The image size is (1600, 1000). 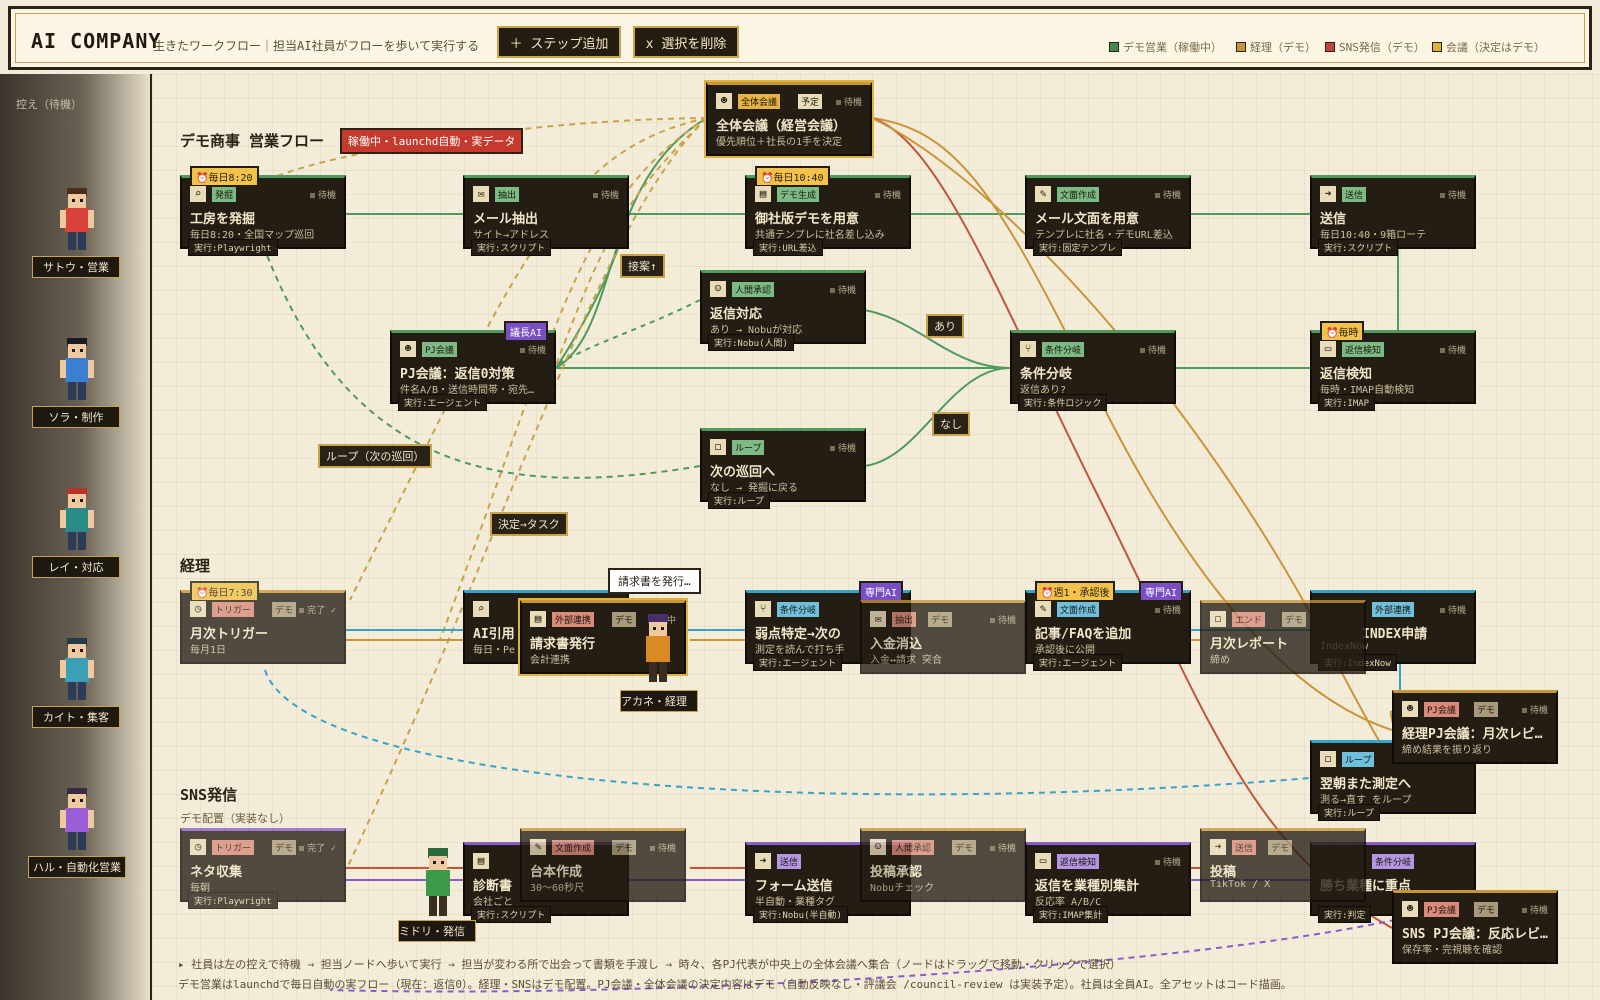 What do you see at coordinates (209, 795) in the screenshot?
I see `section-title-sns: SNS発信` at bounding box center [209, 795].